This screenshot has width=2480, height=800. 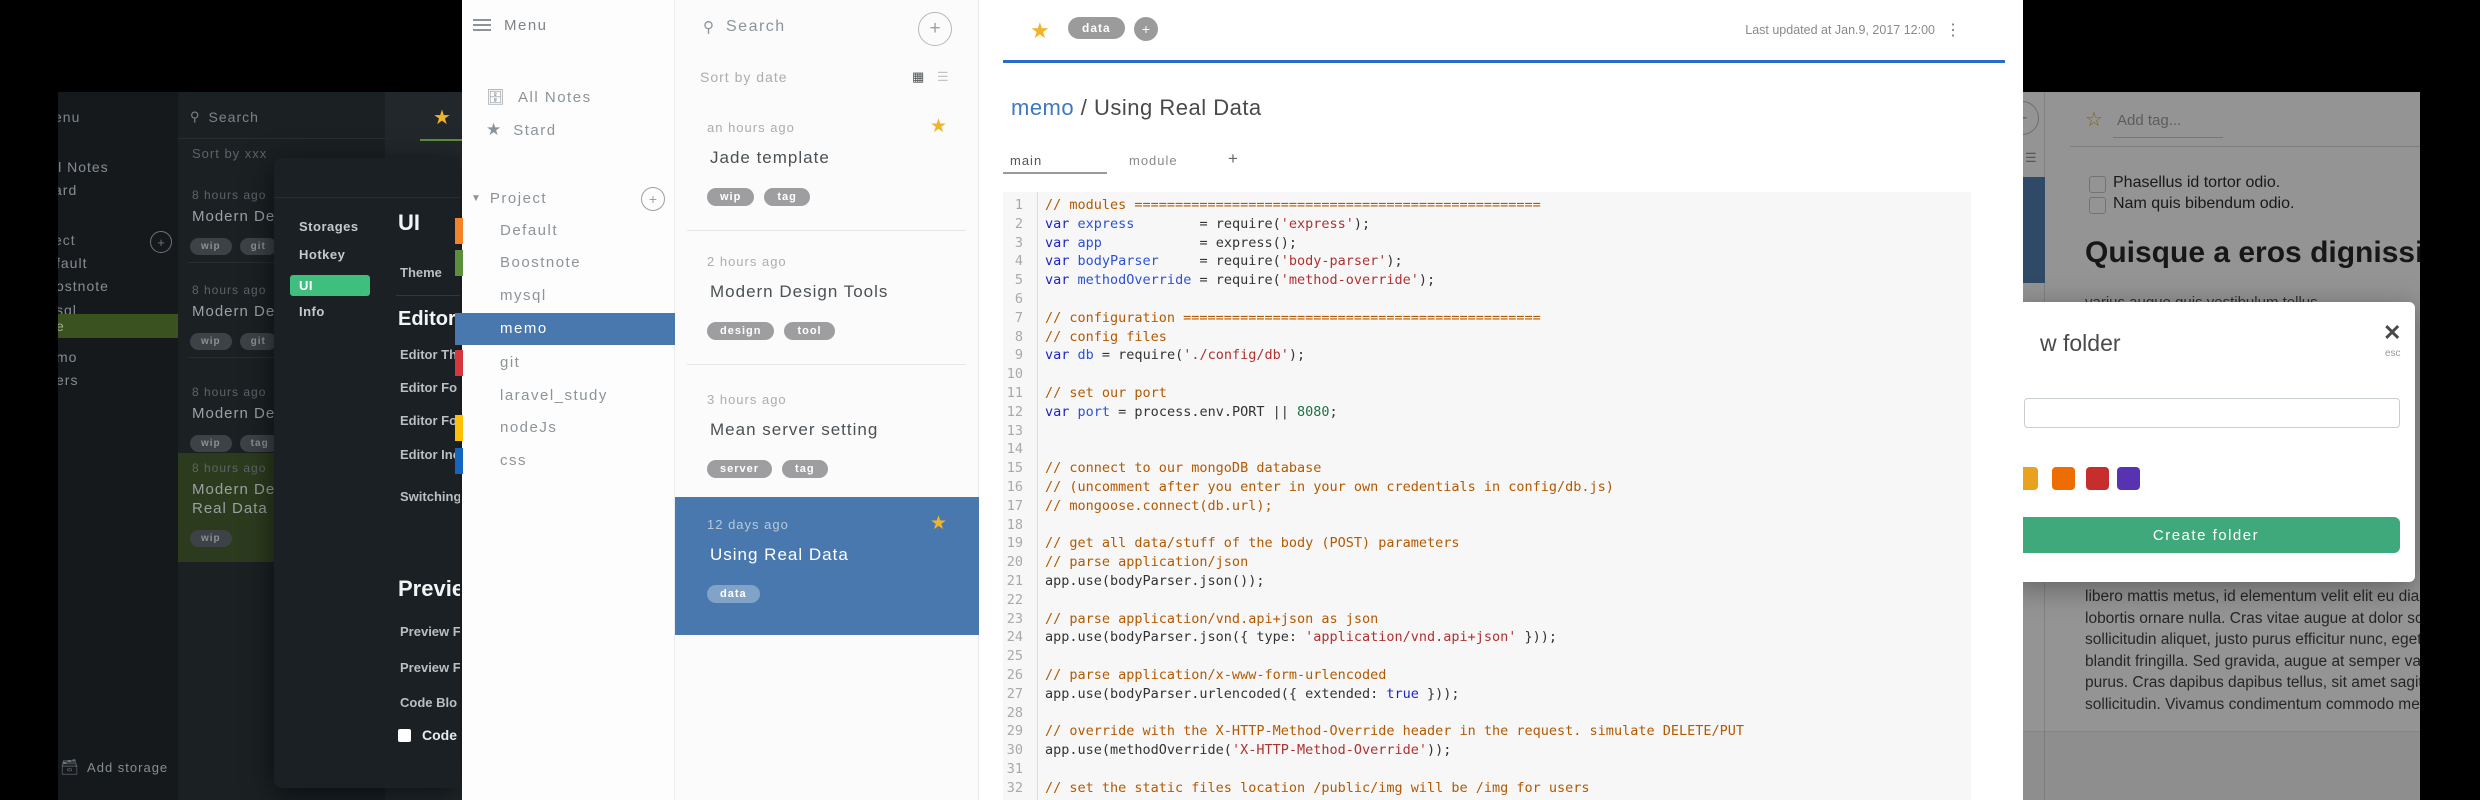 What do you see at coordinates (918, 77) in the screenshot?
I see `grid-view-icon: ▦` at bounding box center [918, 77].